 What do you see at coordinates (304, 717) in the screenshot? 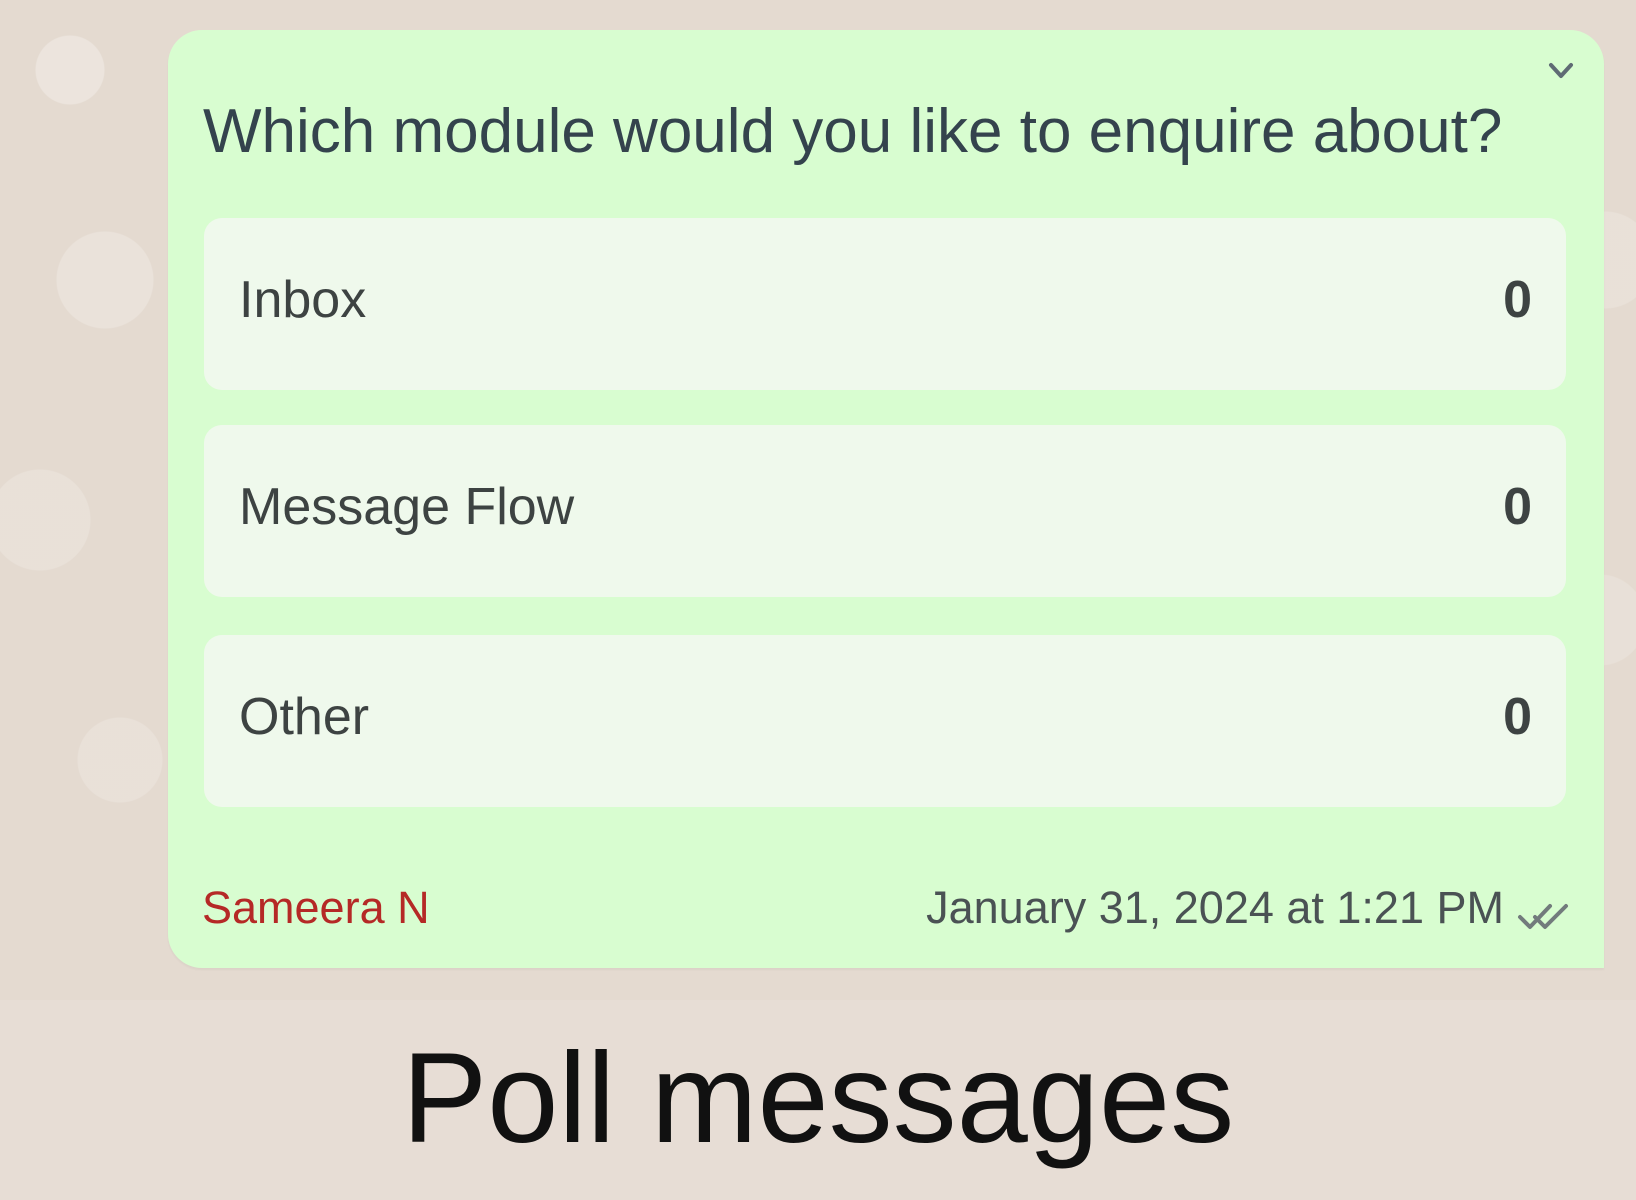
I see `poll-option-label: Other` at bounding box center [304, 717].